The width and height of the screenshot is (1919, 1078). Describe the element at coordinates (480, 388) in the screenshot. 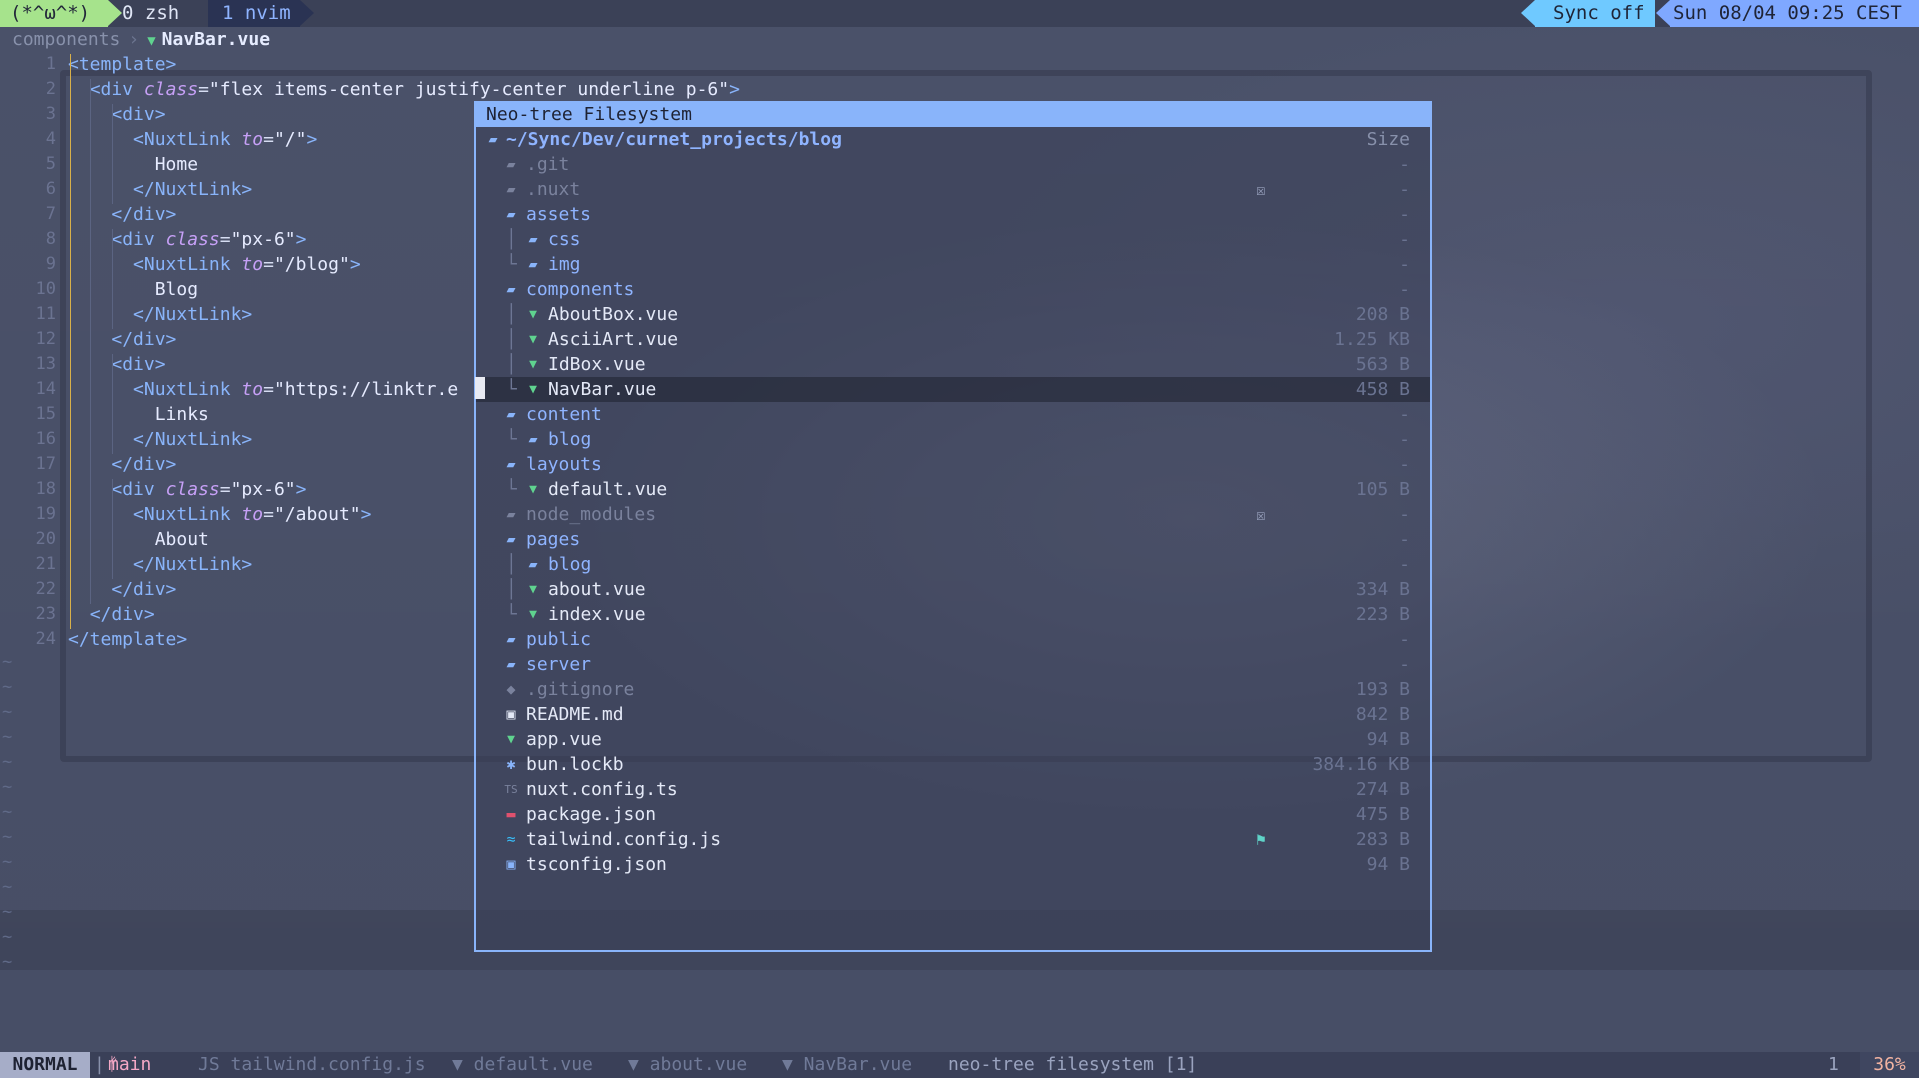

I see `text-cursor` at that location.